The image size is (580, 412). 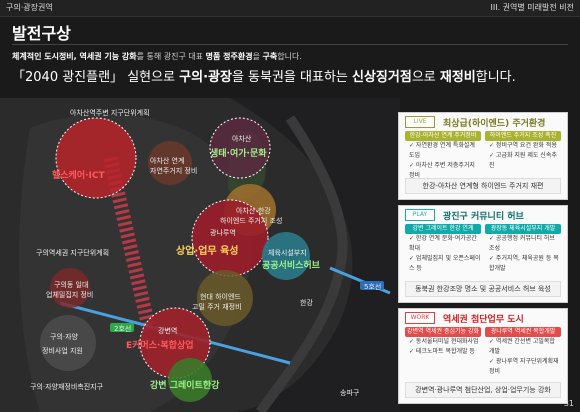 What do you see at coordinates (270, 56) in the screenshot?
I see `subtitle-bold-3: 구축` at bounding box center [270, 56].